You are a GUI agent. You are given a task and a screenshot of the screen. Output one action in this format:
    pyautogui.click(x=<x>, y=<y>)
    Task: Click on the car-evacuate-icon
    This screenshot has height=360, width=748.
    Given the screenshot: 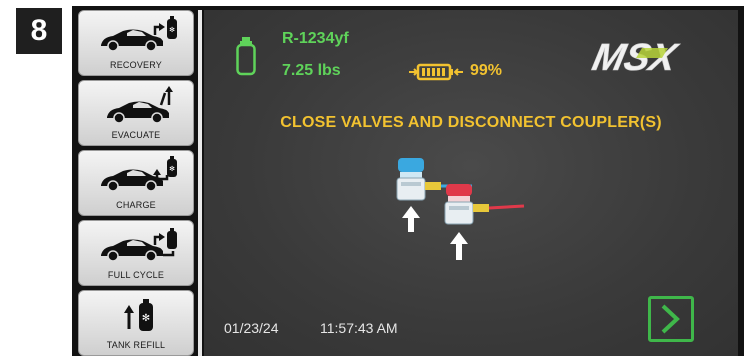 What is the action you would take?
    pyautogui.click(x=140, y=105)
    